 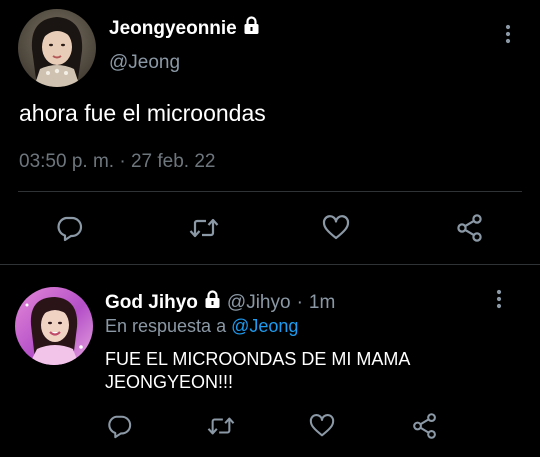 I want to click on reply-header: God Jihyo @Jihyo · 1m, so click(x=220, y=302).